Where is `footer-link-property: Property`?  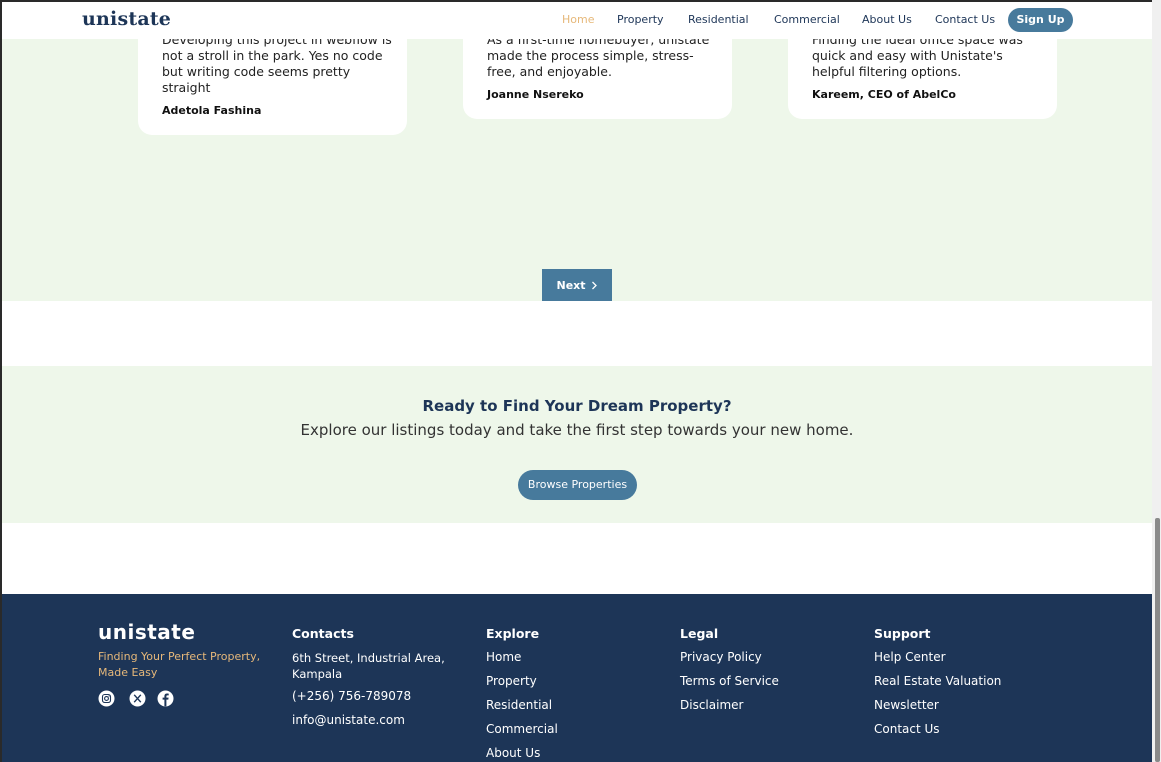 footer-link-property: Property is located at coordinates (511, 681).